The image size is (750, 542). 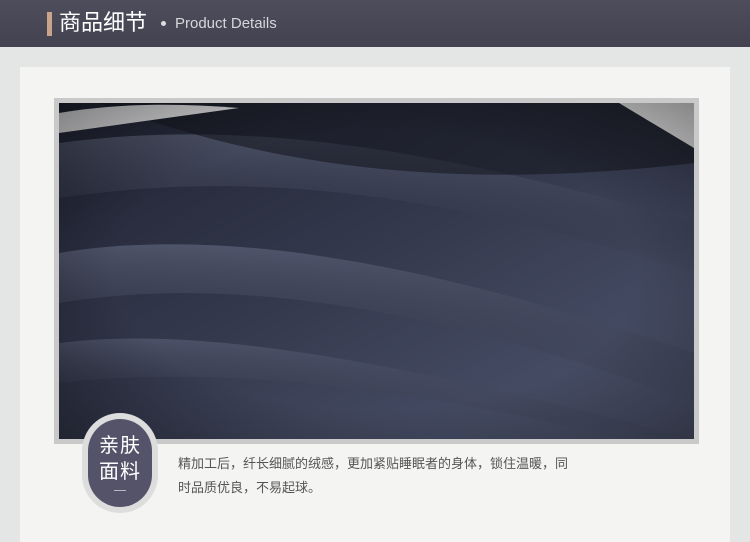 What do you see at coordinates (250, 488) in the screenshot?
I see `description-line: 时品质优良，不易起球。` at bounding box center [250, 488].